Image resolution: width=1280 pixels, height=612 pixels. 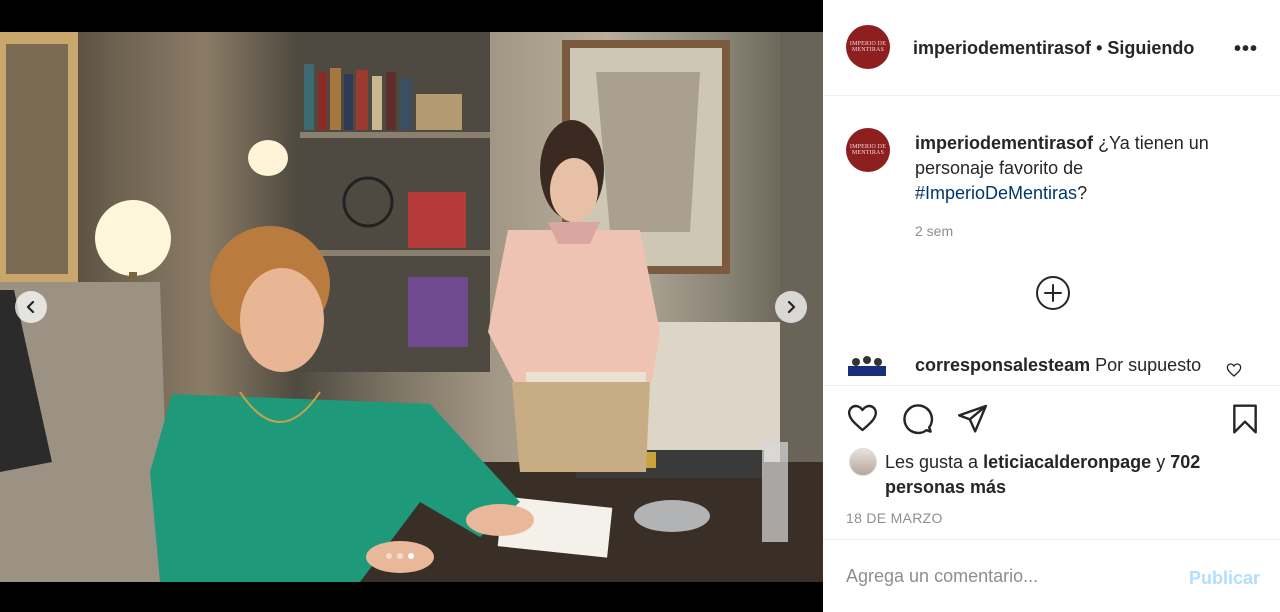 I want to click on previous-slide-button, so click(x=31, y=307).